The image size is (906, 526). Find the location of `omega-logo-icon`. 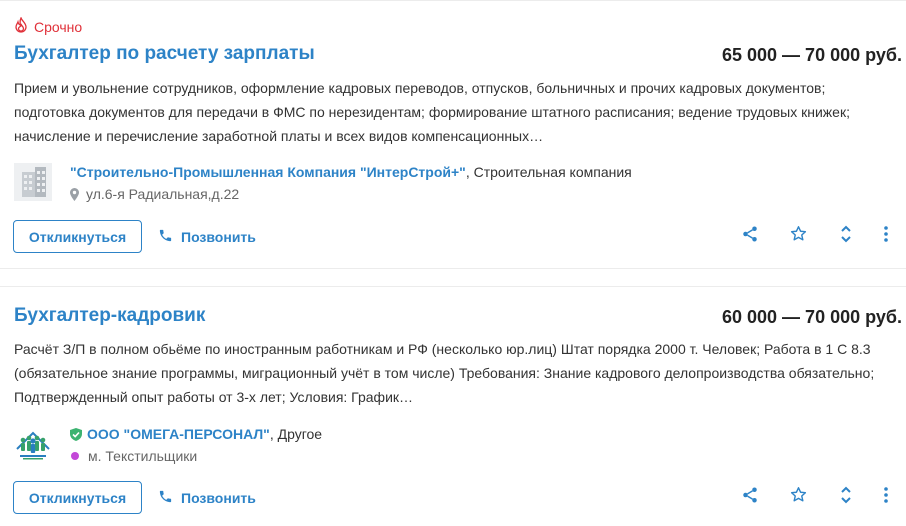

omega-logo-icon is located at coordinates (33, 446).